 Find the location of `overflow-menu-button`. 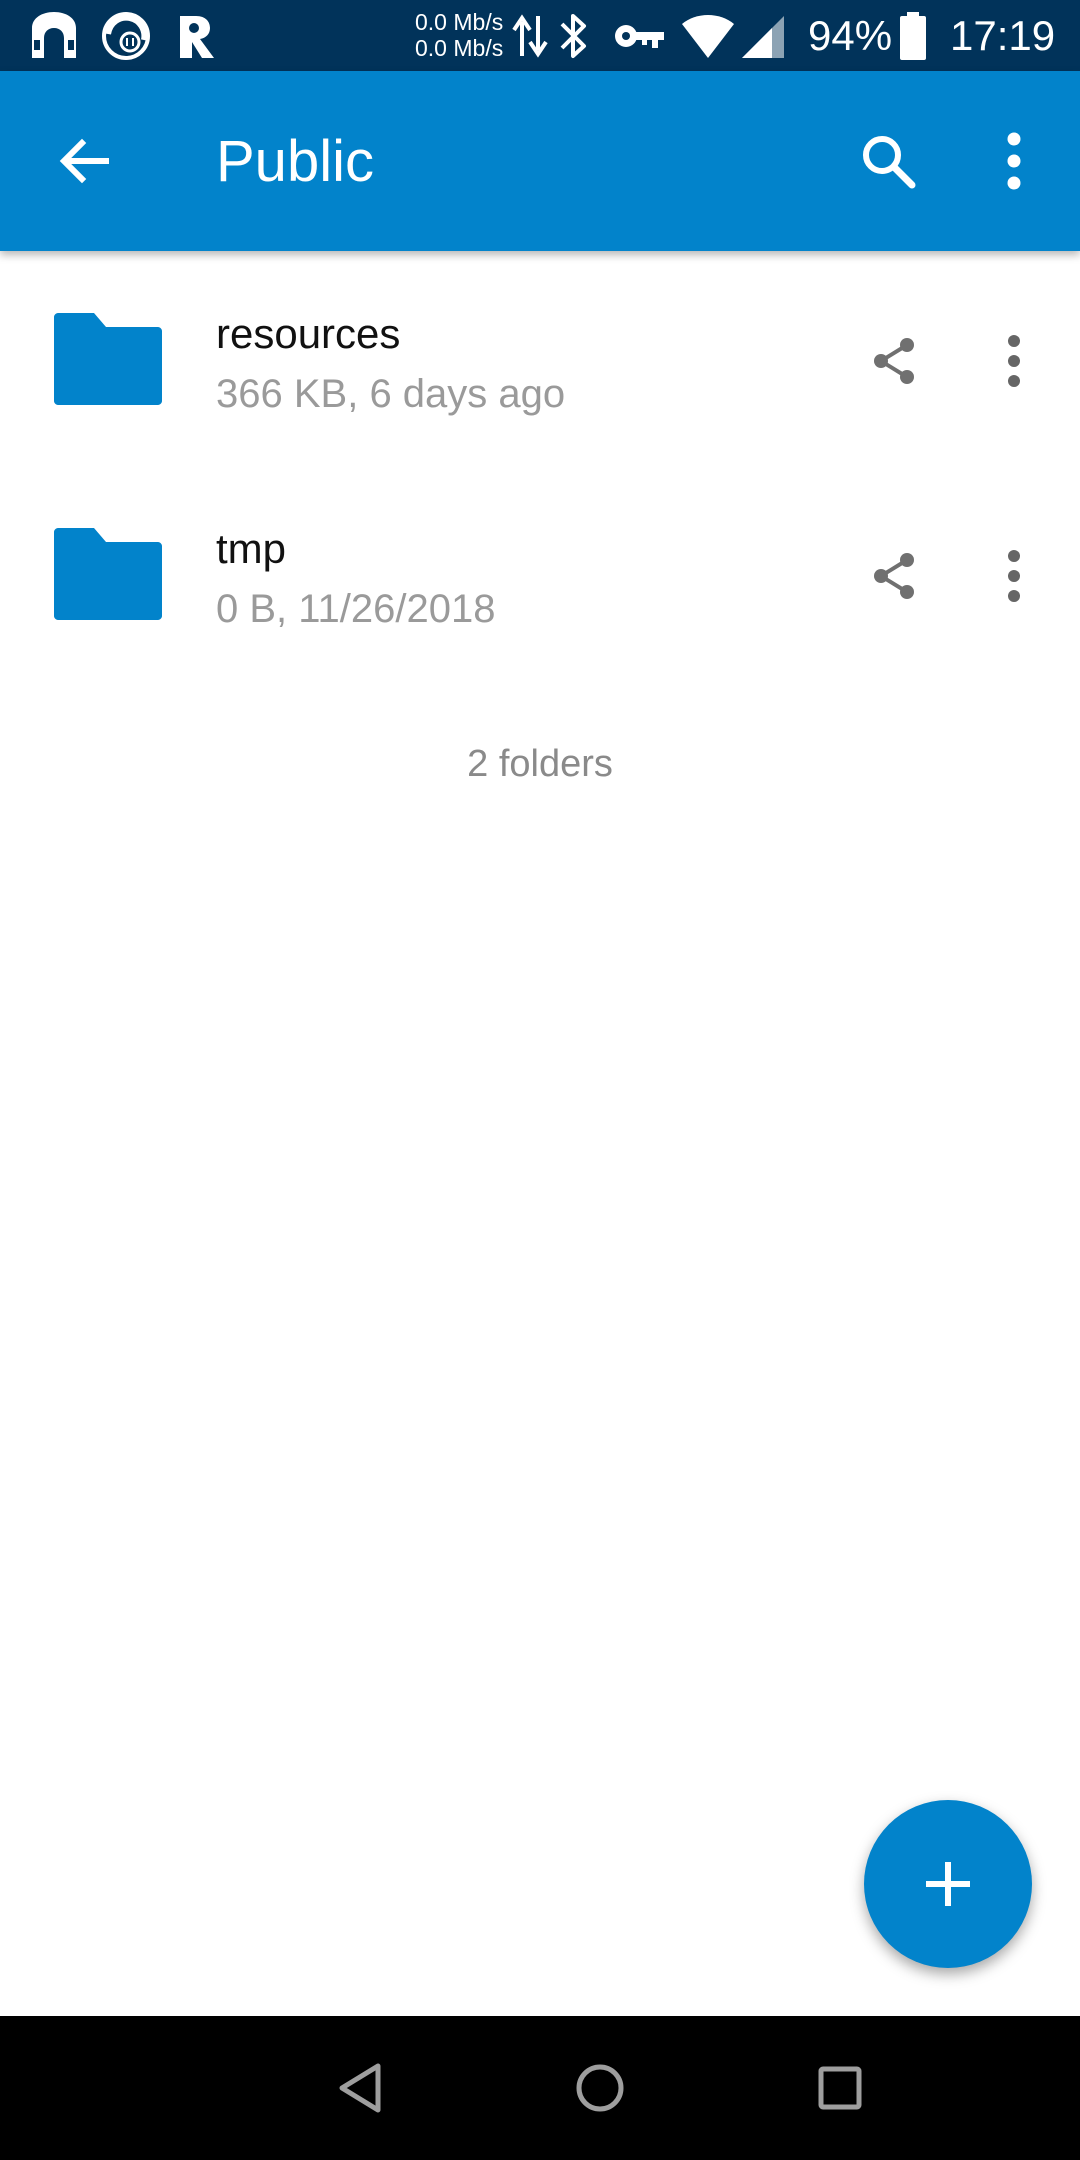

overflow-menu-button is located at coordinates (1014, 161).